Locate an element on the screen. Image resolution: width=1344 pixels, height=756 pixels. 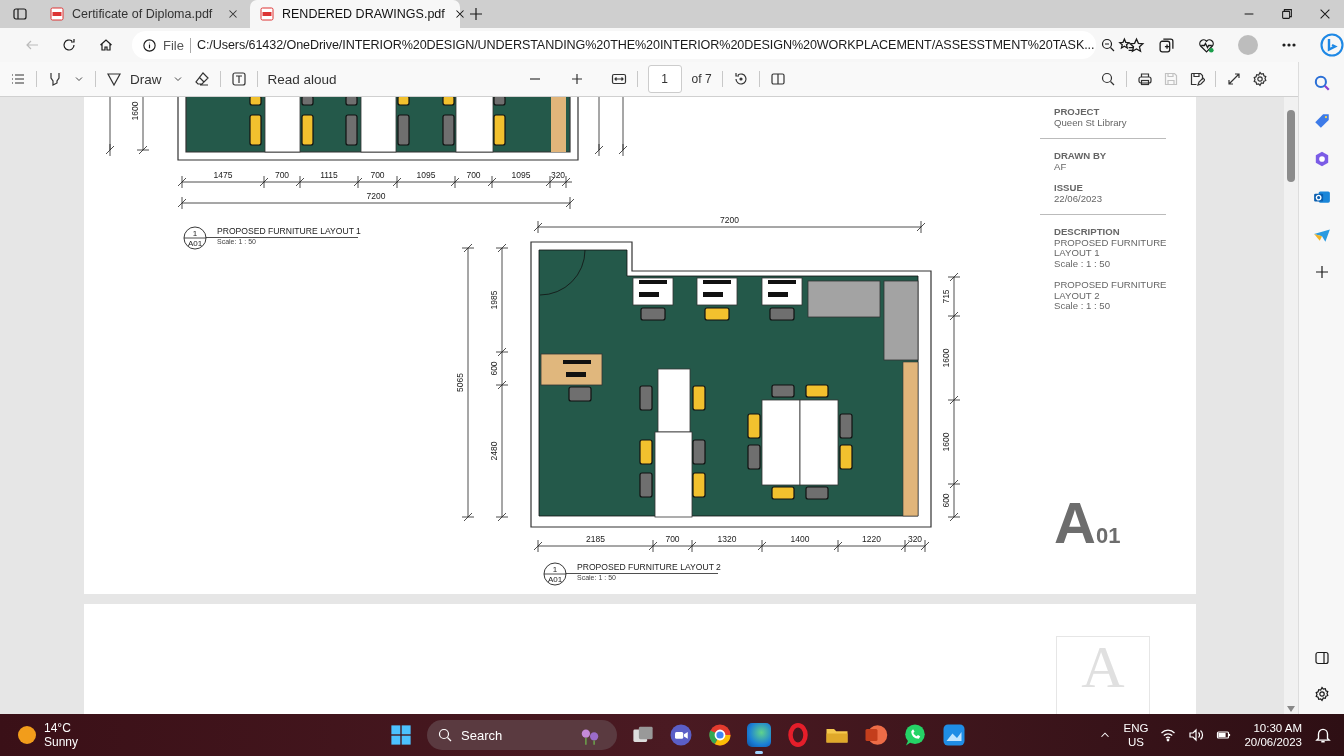
draw-button: Draw is located at coordinates (134, 79).